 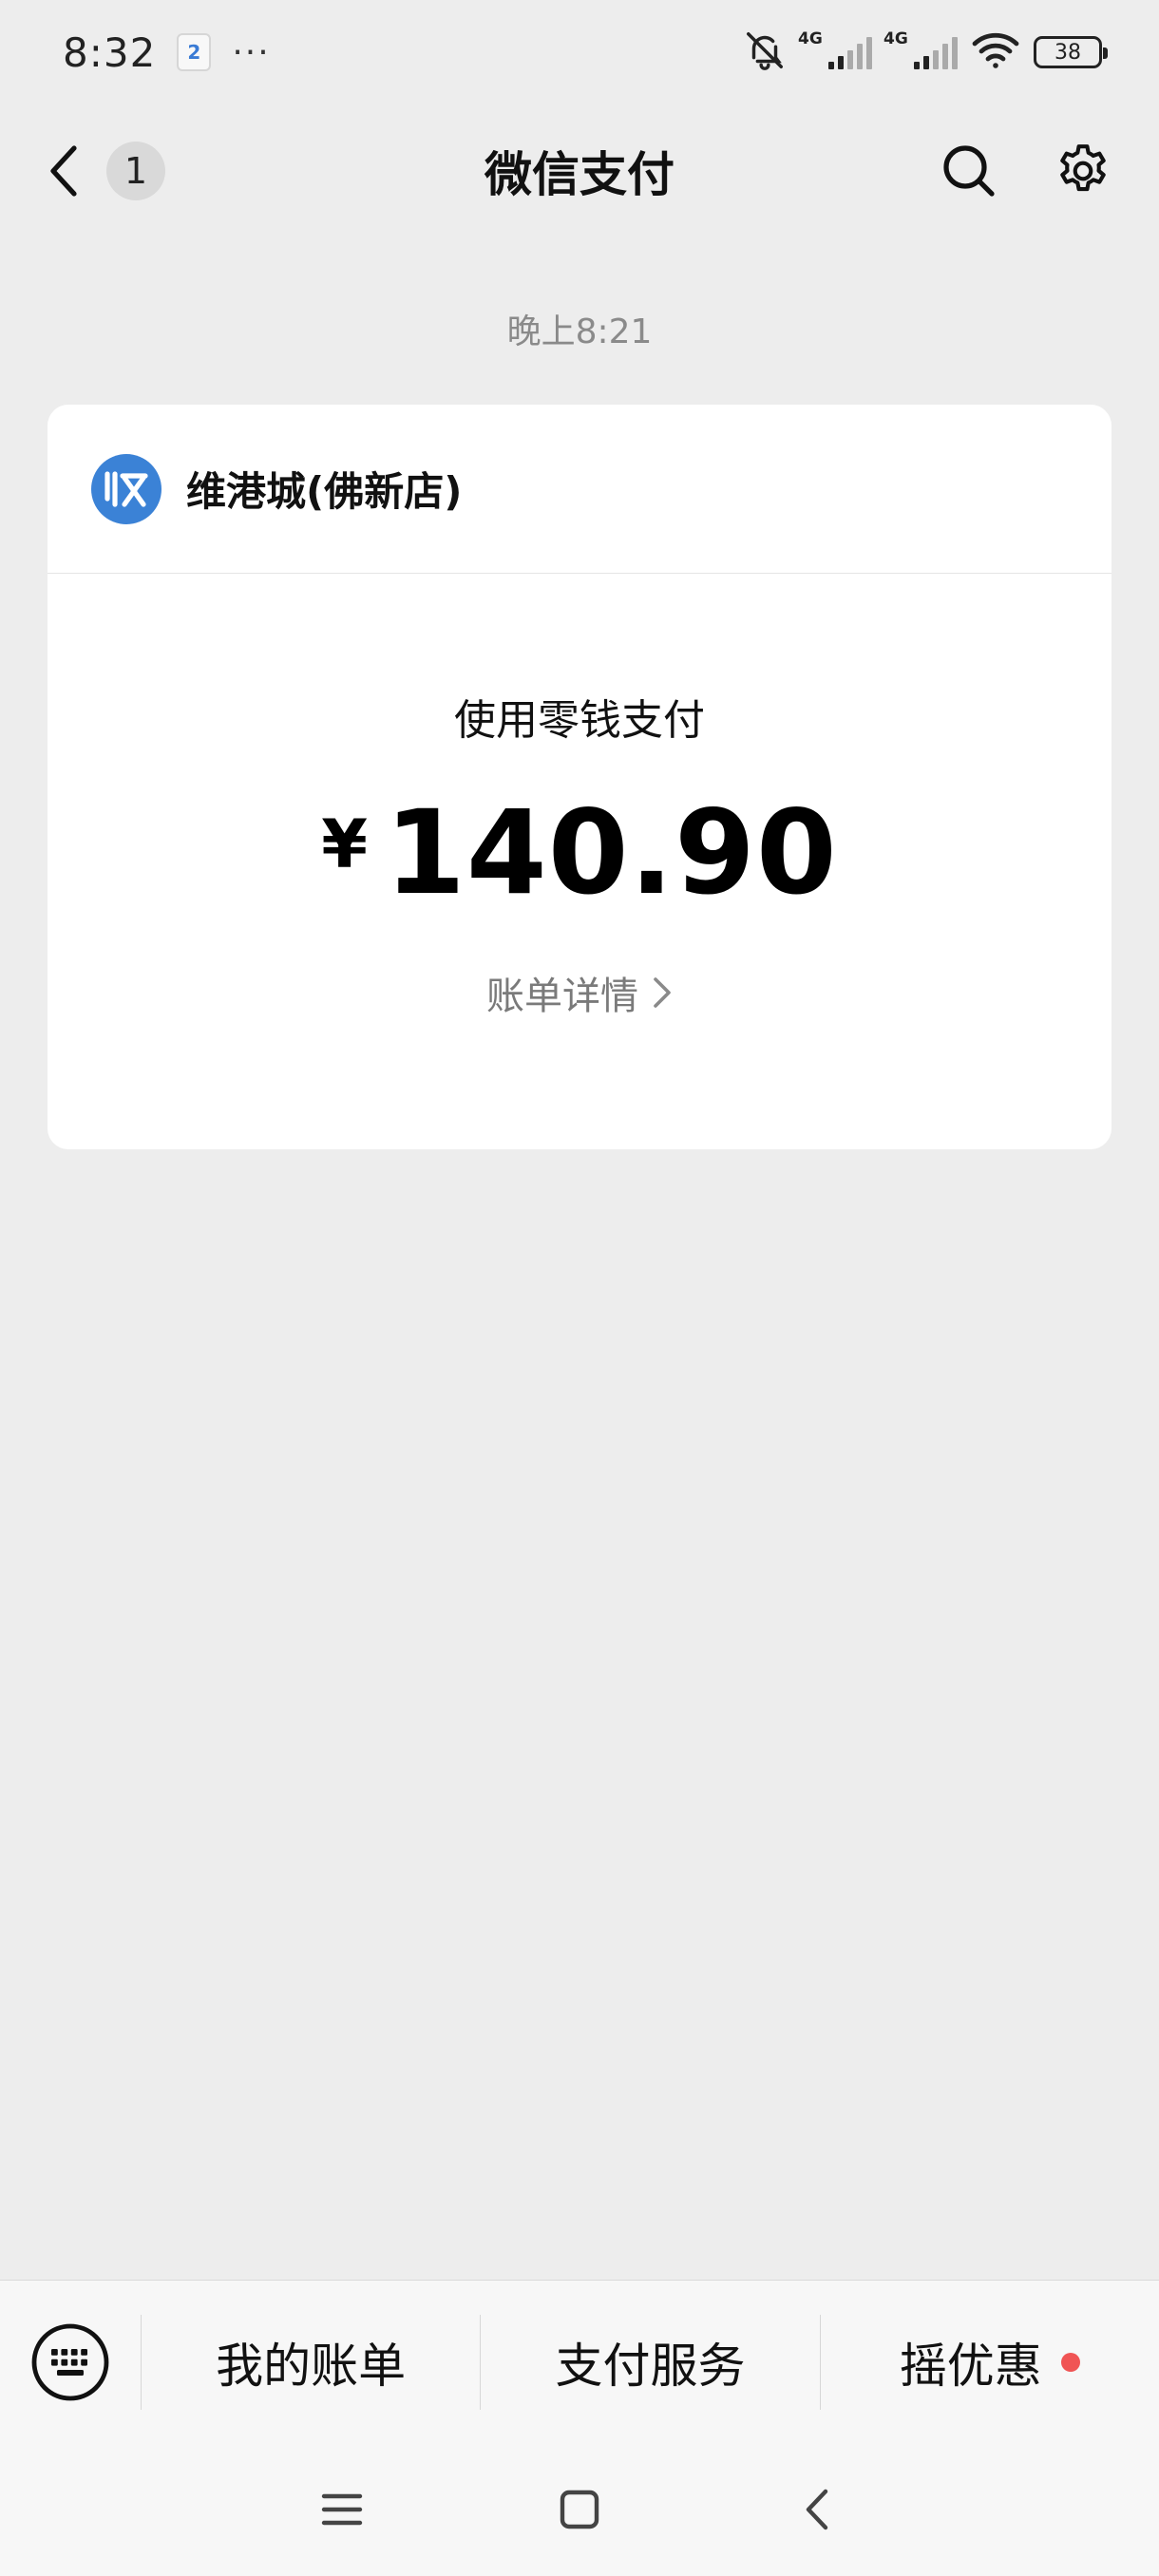 I want to click on keyboard-toggle-button, so click(x=70, y=2362).